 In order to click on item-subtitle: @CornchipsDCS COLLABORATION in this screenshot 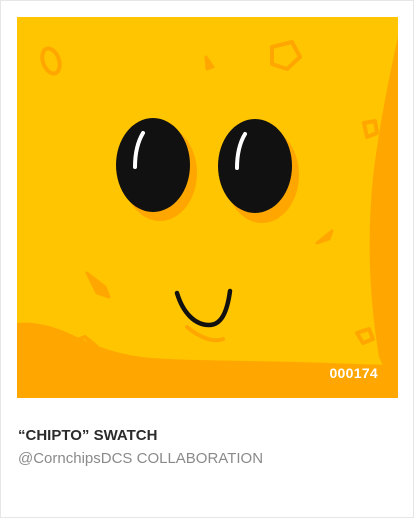, I will do `click(140, 458)`.